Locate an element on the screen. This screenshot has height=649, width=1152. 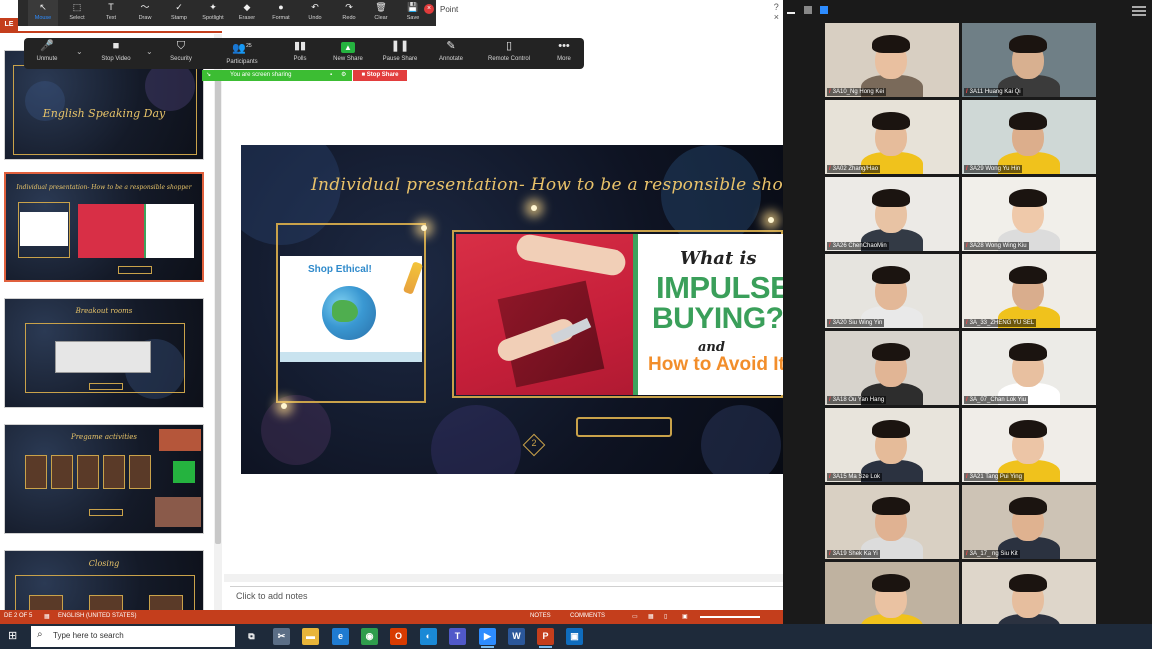
annotate-tool-draw: 〜 Draw is located at coordinates (145, 13).